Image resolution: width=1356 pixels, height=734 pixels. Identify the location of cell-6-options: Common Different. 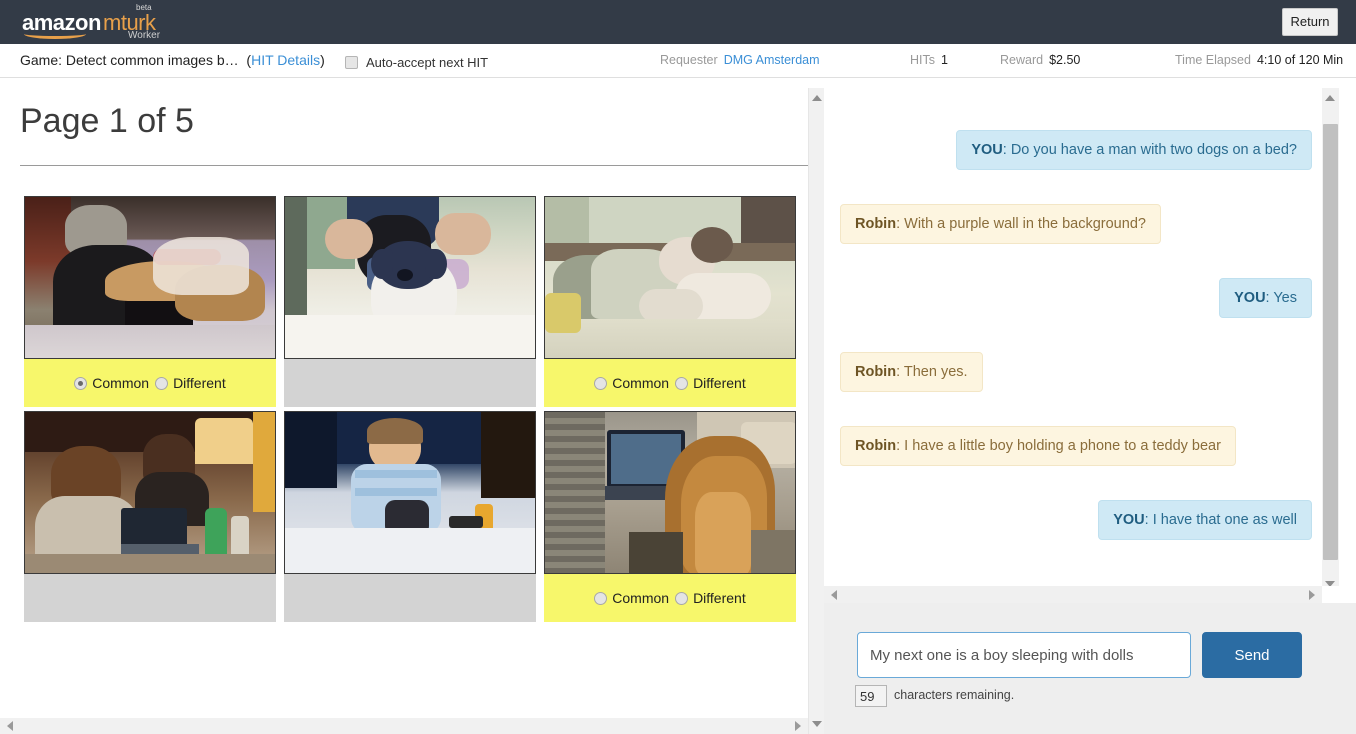
(670, 598).